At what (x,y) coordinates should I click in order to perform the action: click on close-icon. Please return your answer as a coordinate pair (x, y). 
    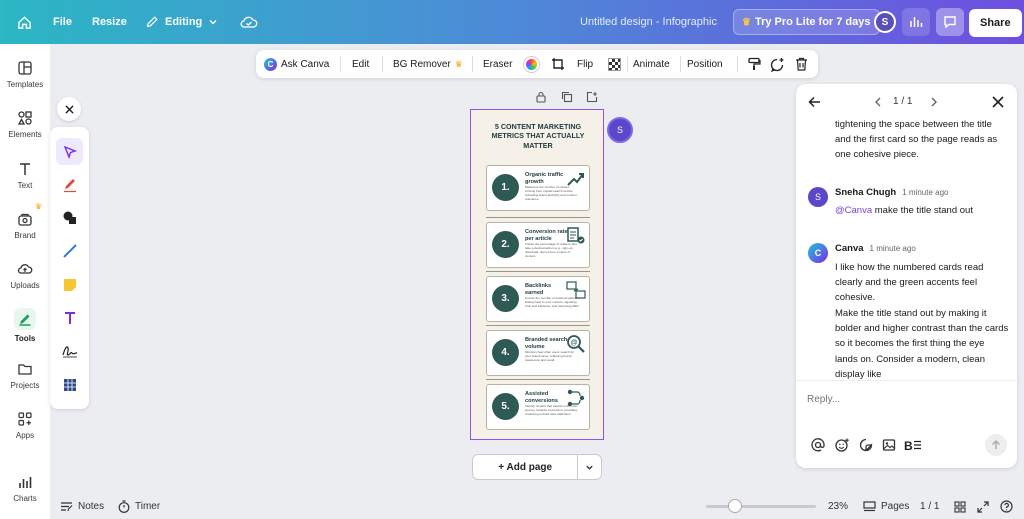
    Looking at the image, I should click on (69, 109).